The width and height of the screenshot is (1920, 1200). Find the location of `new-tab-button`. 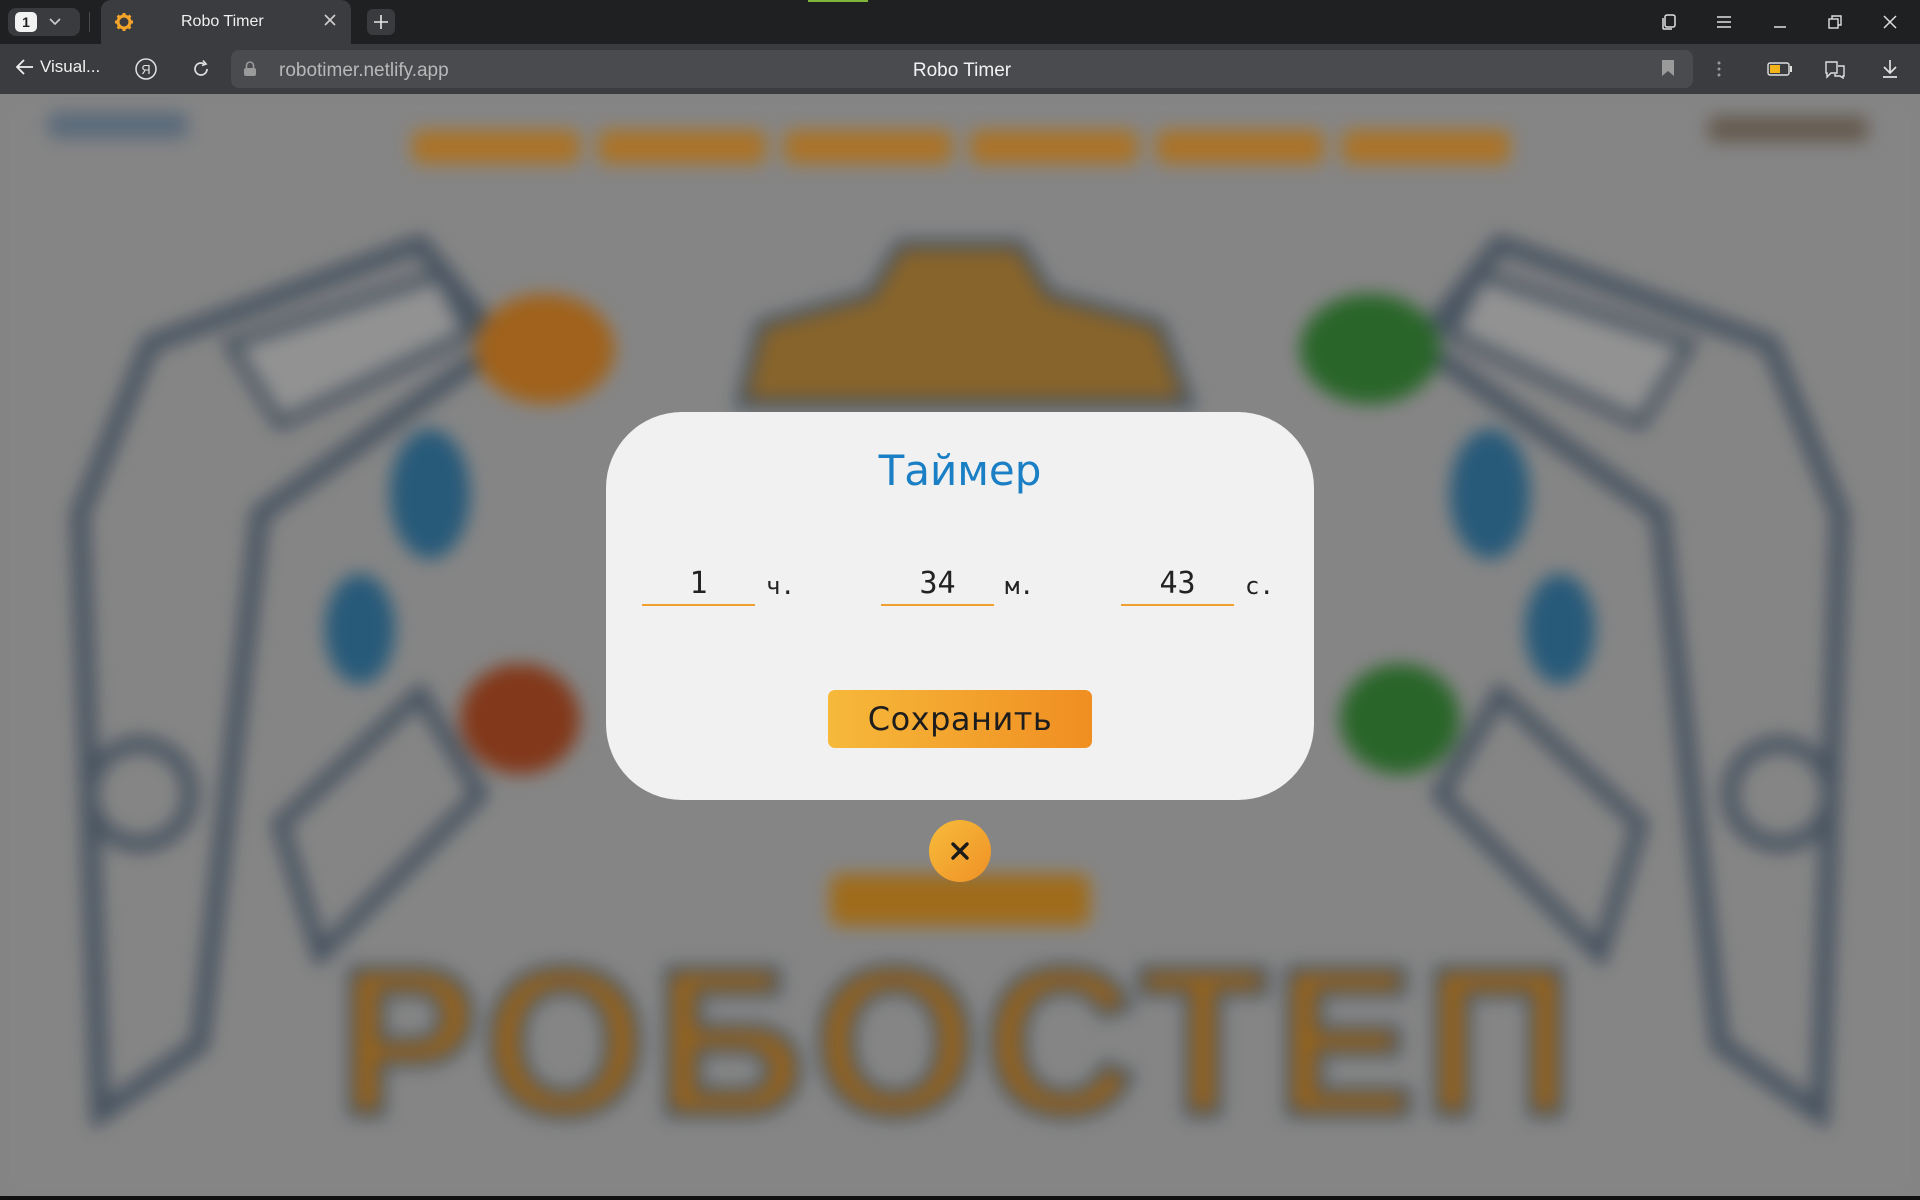

new-tab-button is located at coordinates (381, 22).